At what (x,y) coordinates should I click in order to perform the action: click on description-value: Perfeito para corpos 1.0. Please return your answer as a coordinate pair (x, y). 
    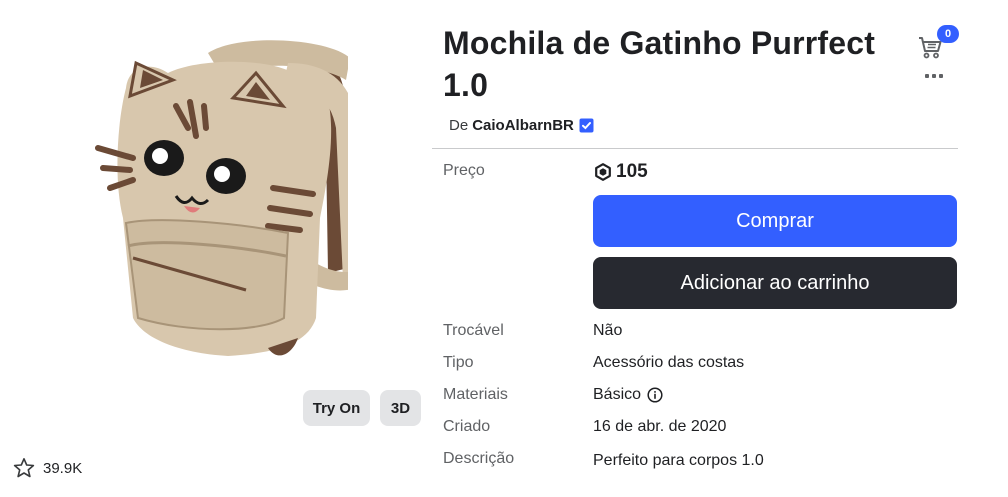
    Looking at the image, I should click on (678, 460).